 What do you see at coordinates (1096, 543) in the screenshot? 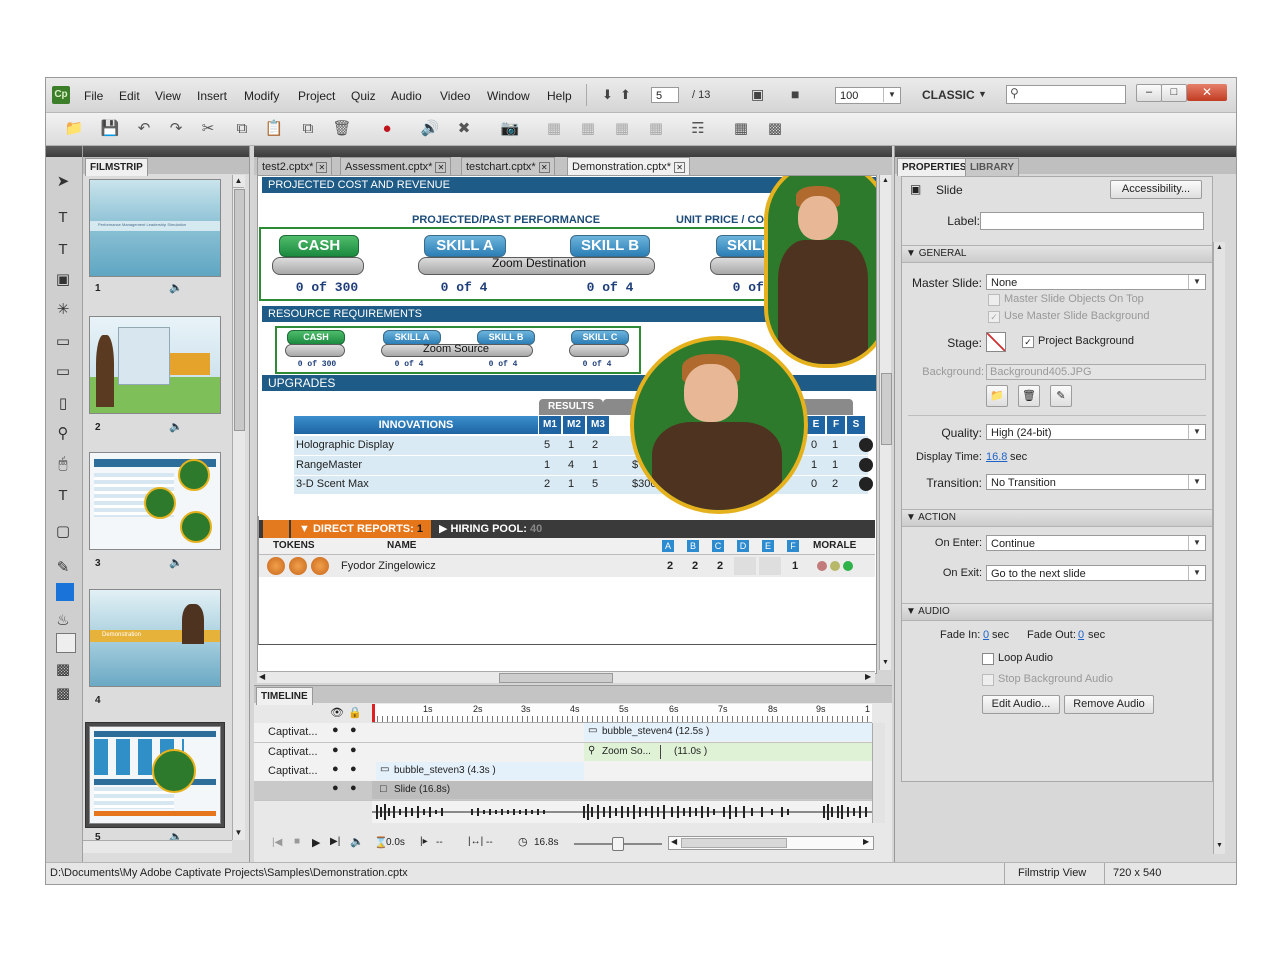
I see `on-enter-select: Continue ▼` at bounding box center [1096, 543].